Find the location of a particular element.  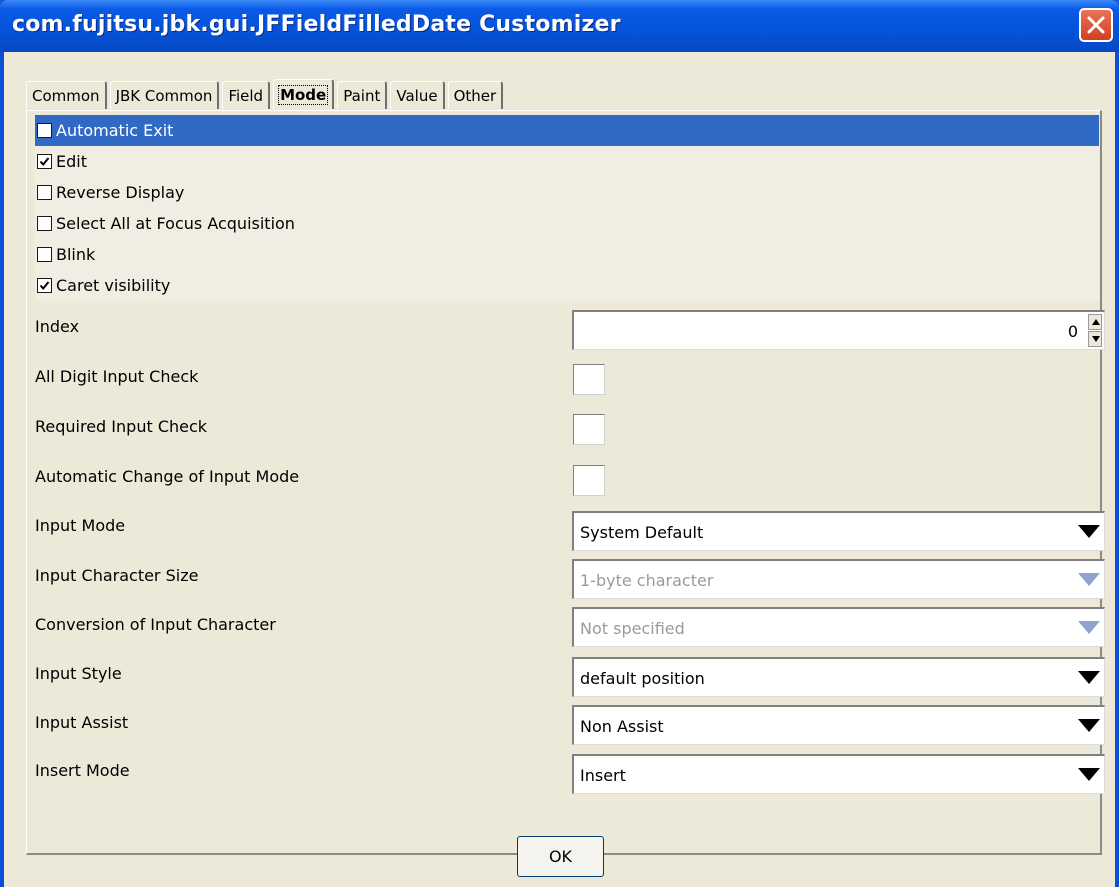

conversion-input-character-value: Not specified is located at coordinates (632, 628).